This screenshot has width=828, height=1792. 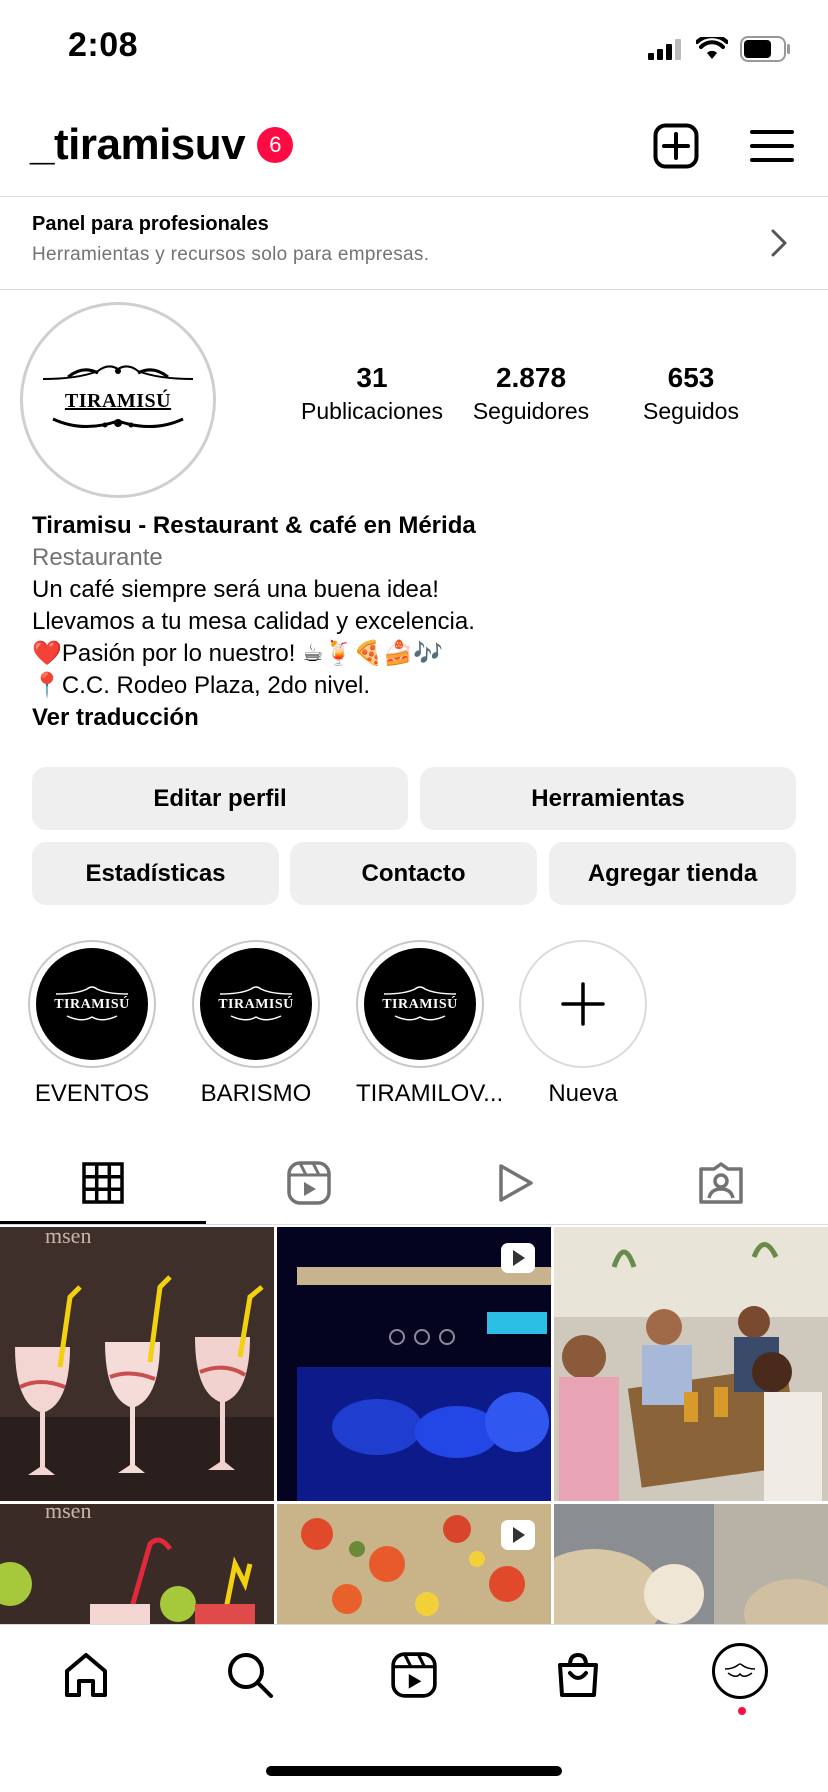 I want to click on plus-icon, so click(x=583, y=1004).